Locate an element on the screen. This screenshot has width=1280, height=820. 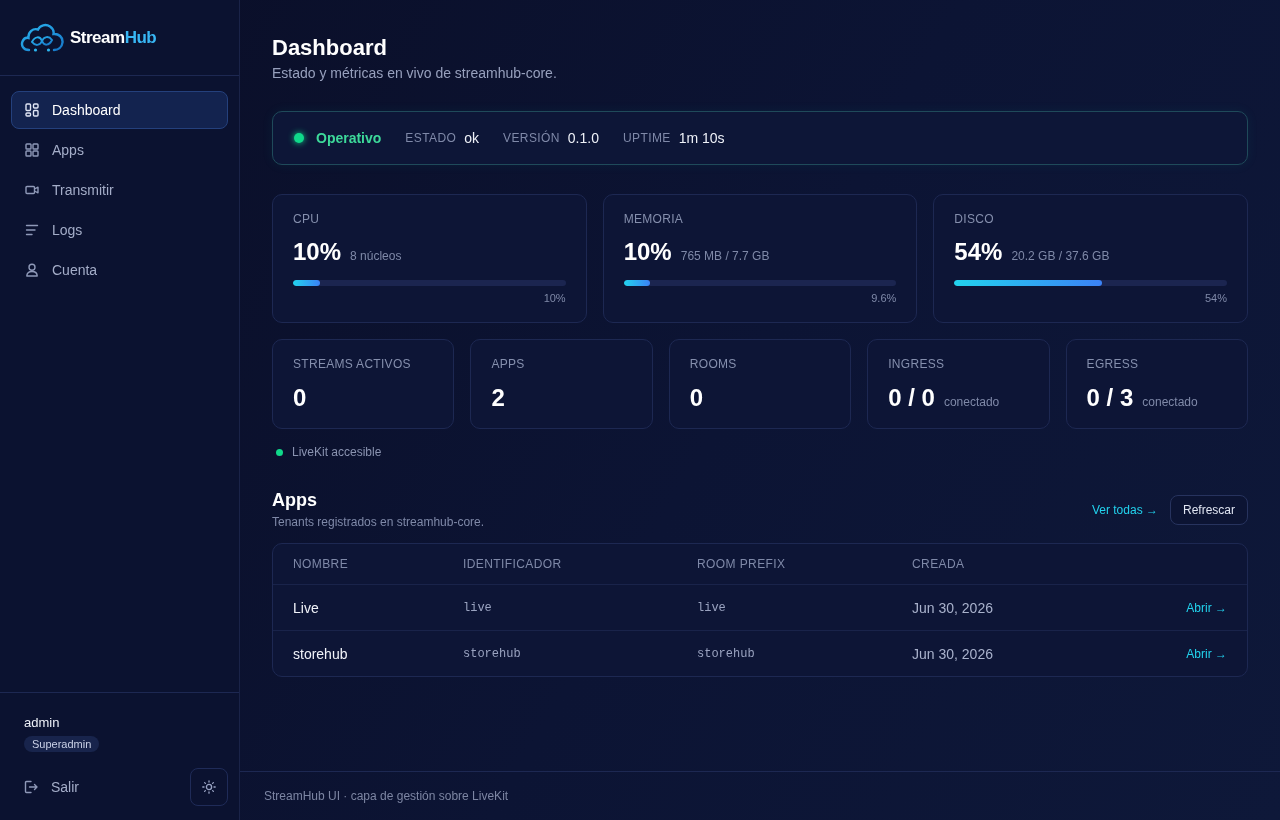
role-badge: Superadmin is located at coordinates (62, 744).